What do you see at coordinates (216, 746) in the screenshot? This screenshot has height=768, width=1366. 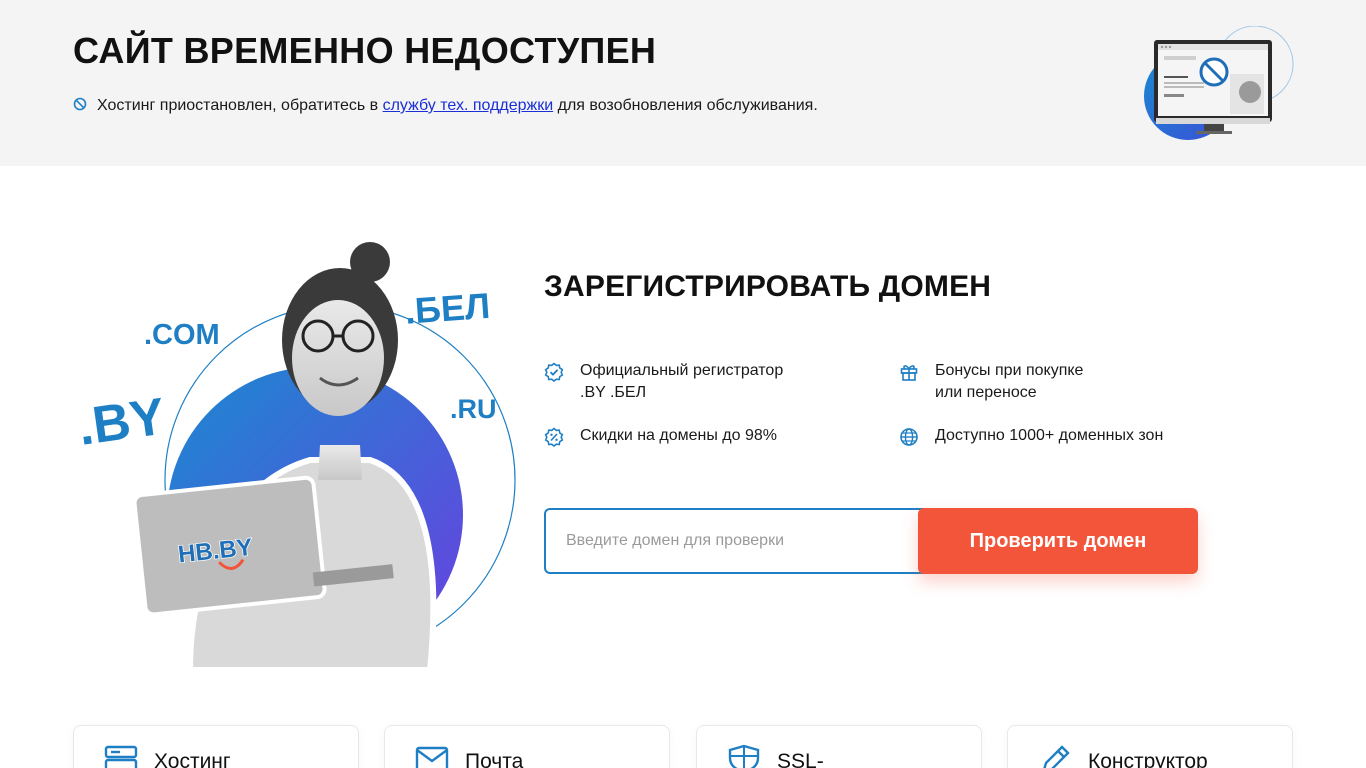 I see `service-card-hosting: Хостинг` at bounding box center [216, 746].